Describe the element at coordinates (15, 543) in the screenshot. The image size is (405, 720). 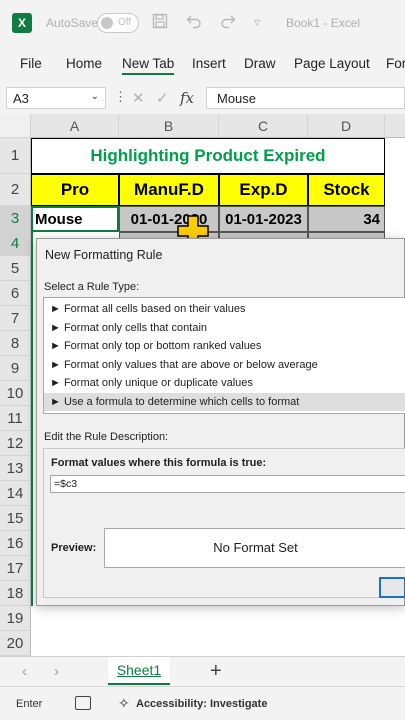
I see `row-header: 16` at that location.